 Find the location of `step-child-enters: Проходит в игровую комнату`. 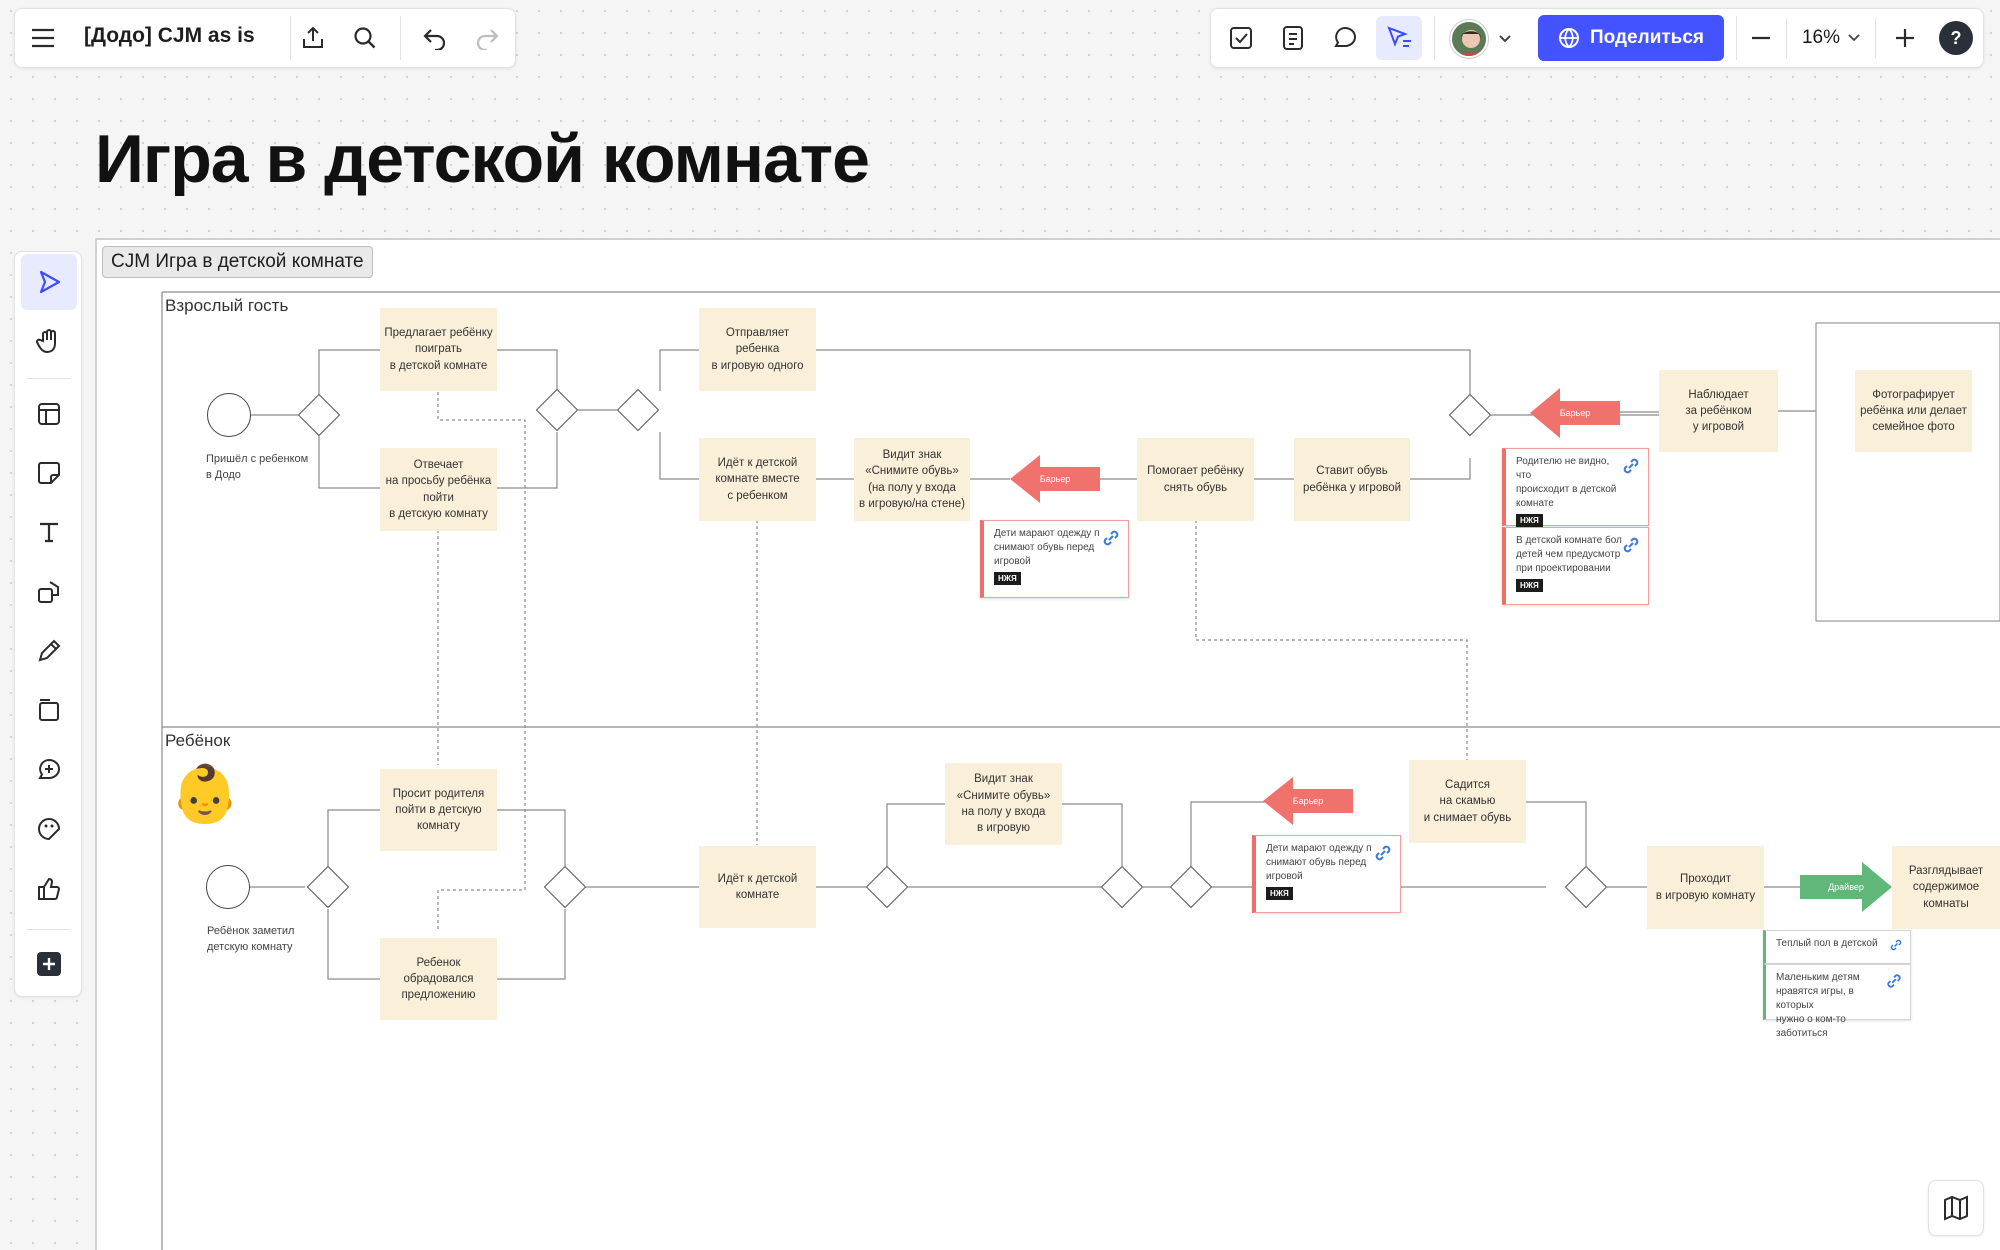

step-child-enters: Проходит в игровую комнату is located at coordinates (1705, 887).